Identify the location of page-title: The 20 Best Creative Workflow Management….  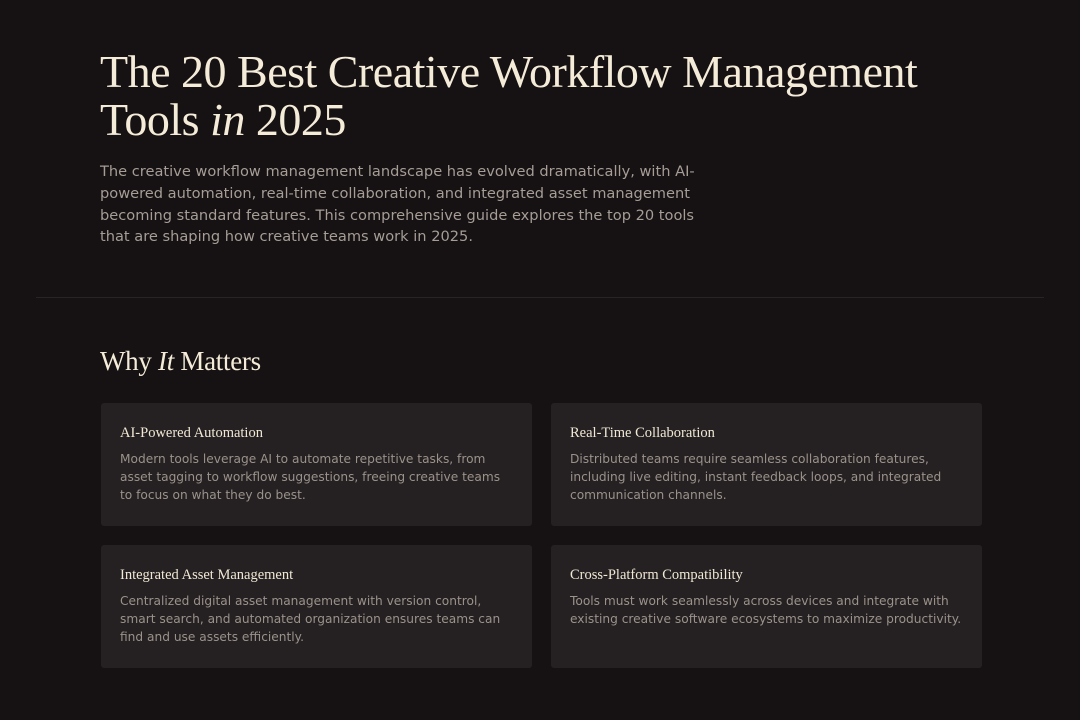
(540, 96).